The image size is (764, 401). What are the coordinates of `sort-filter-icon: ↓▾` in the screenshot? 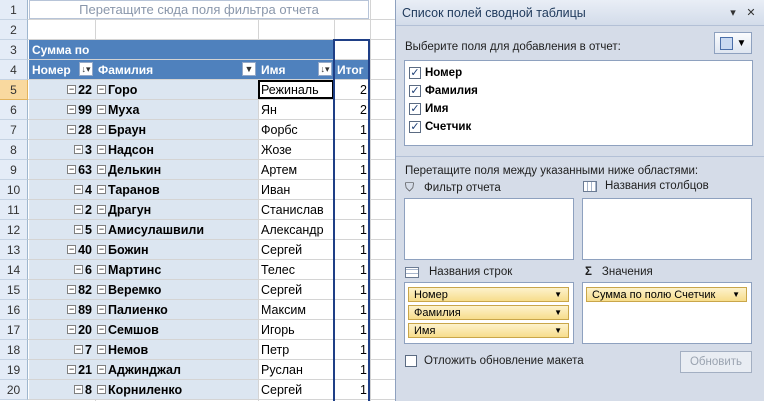 It's located at (86, 69).